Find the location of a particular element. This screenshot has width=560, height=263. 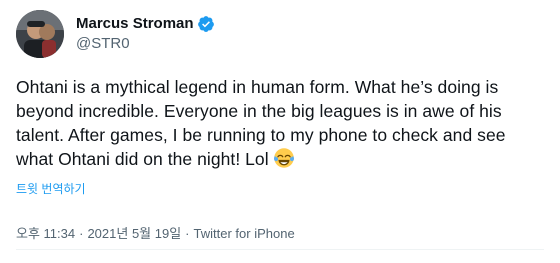

tweet-source: Twitter for iPhone is located at coordinates (244, 234).